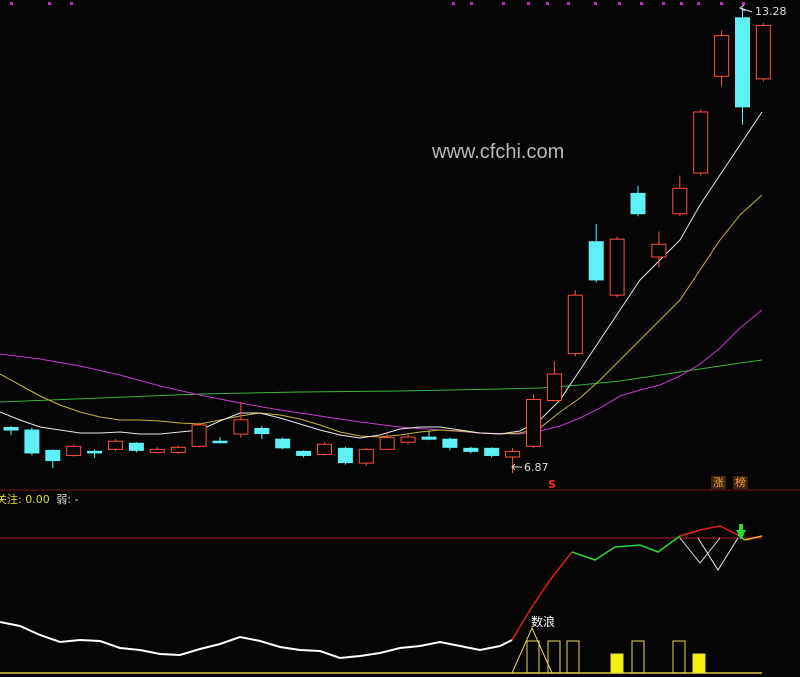 This screenshot has height=677, width=800. What do you see at coordinates (709, 554) in the screenshot?
I see `indicator-v-pattern` at bounding box center [709, 554].